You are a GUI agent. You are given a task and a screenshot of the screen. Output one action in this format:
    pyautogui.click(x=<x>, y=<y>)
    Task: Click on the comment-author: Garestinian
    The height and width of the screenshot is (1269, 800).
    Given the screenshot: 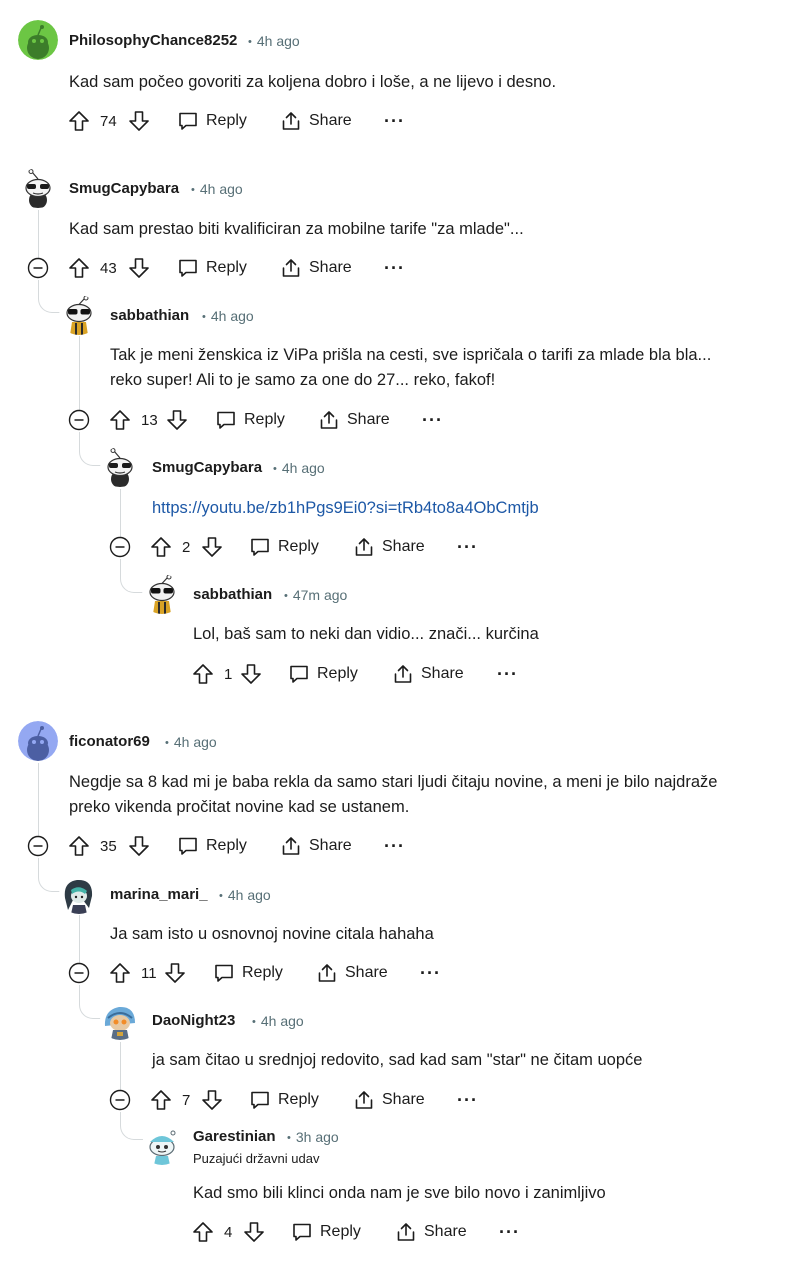 What is the action you would take?
    pyautogui.click(x=234, y=1136)
    